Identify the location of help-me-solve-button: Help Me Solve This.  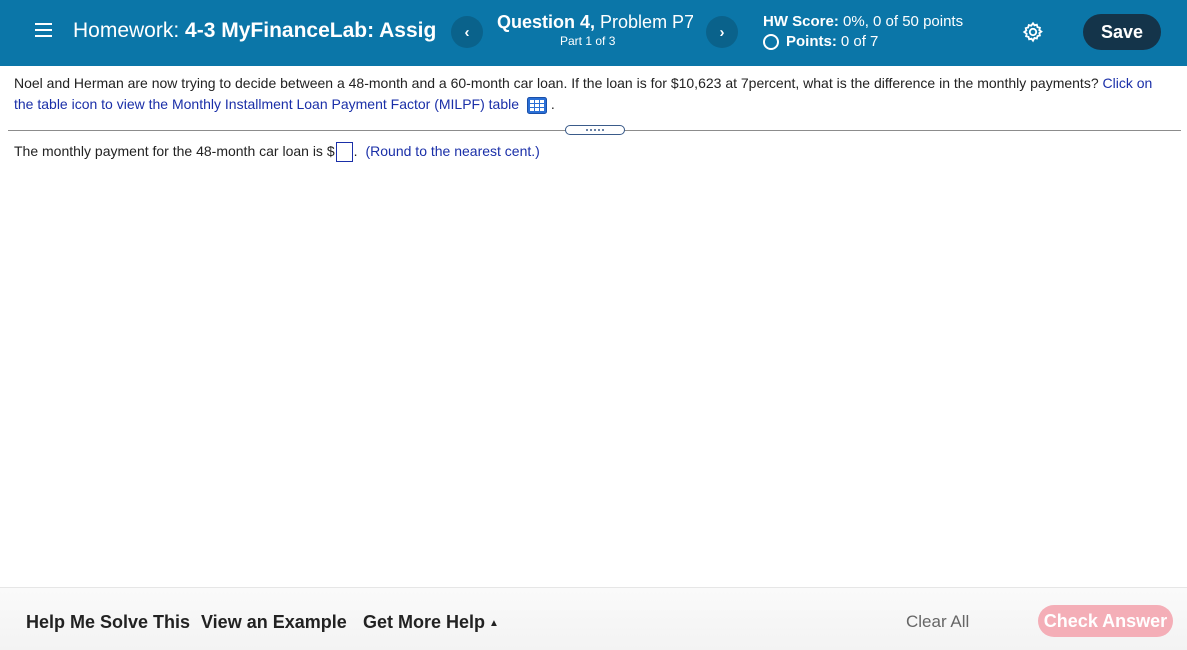
(108, 622).